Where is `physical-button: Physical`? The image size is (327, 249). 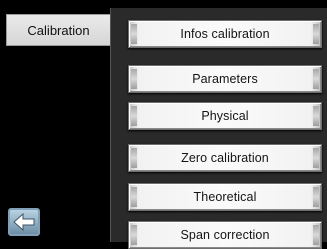
physical-button: Physical is located at coordinates (225, 116).